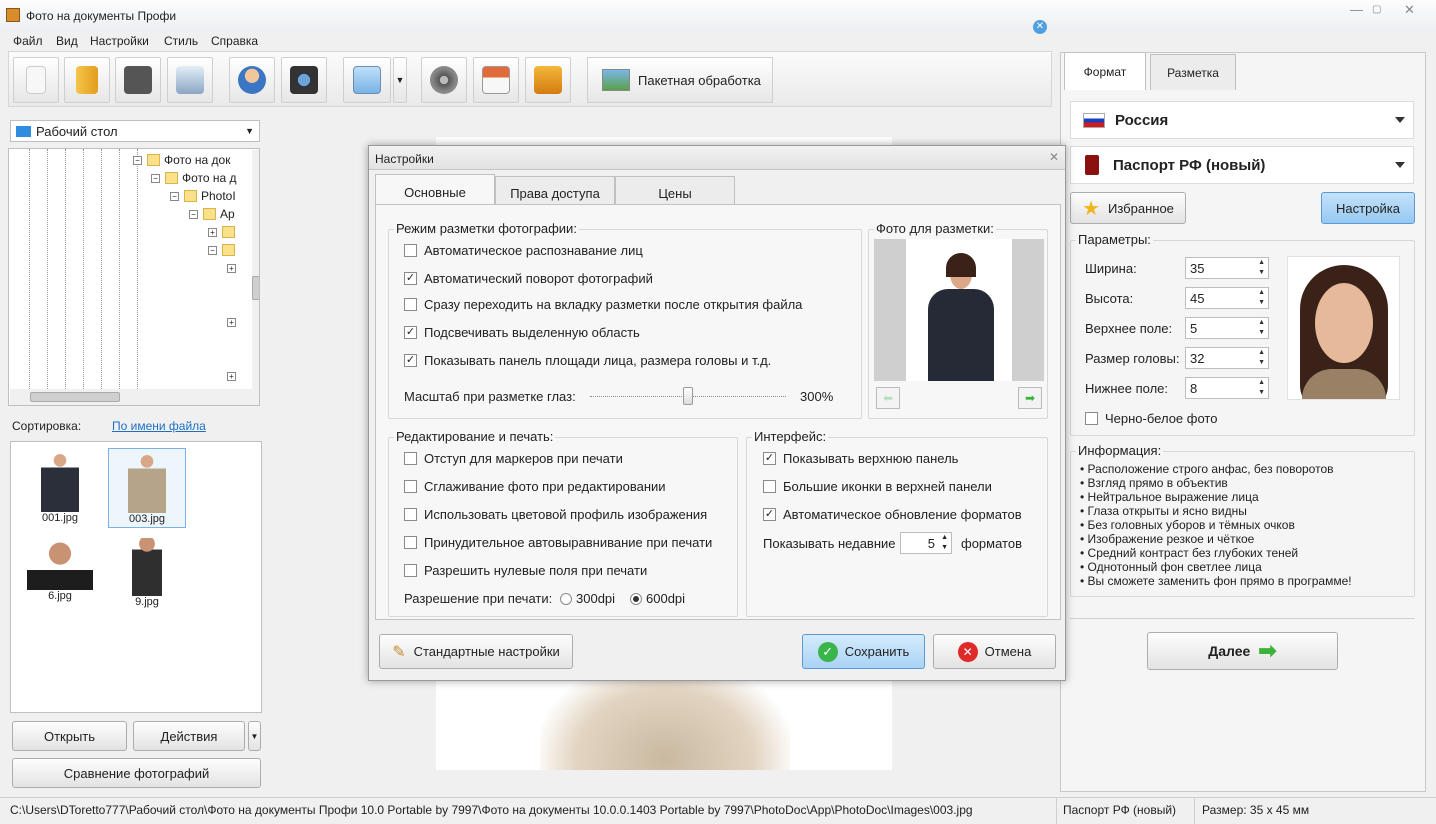 Image resolution: width=1436 pixels, height=824 pixels. Describe the element at coordinates (255, 270) in the screenshot. I see `tree-vertical-scrollbar` at that location.